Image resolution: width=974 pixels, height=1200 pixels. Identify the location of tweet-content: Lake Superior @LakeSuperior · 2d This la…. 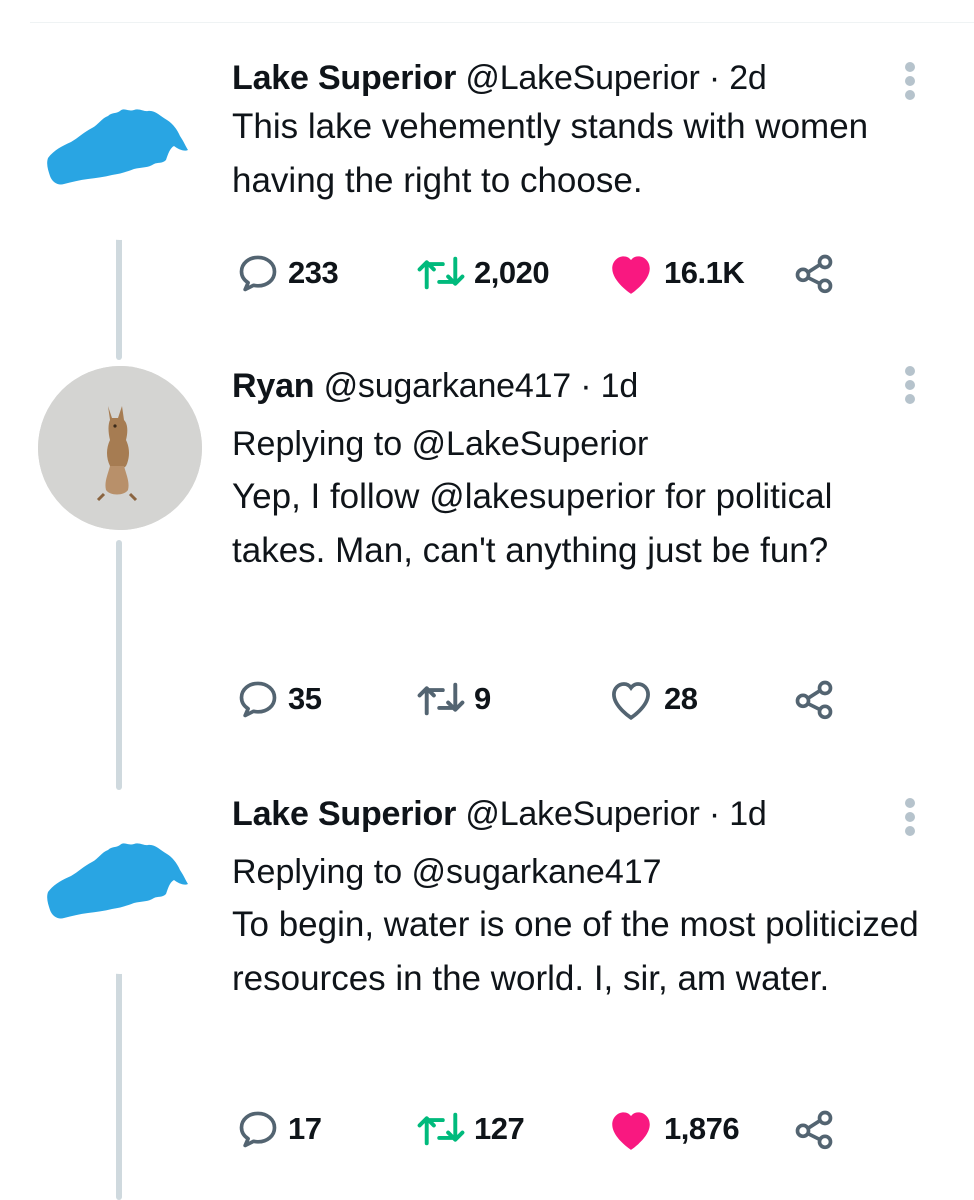
(583, 133).